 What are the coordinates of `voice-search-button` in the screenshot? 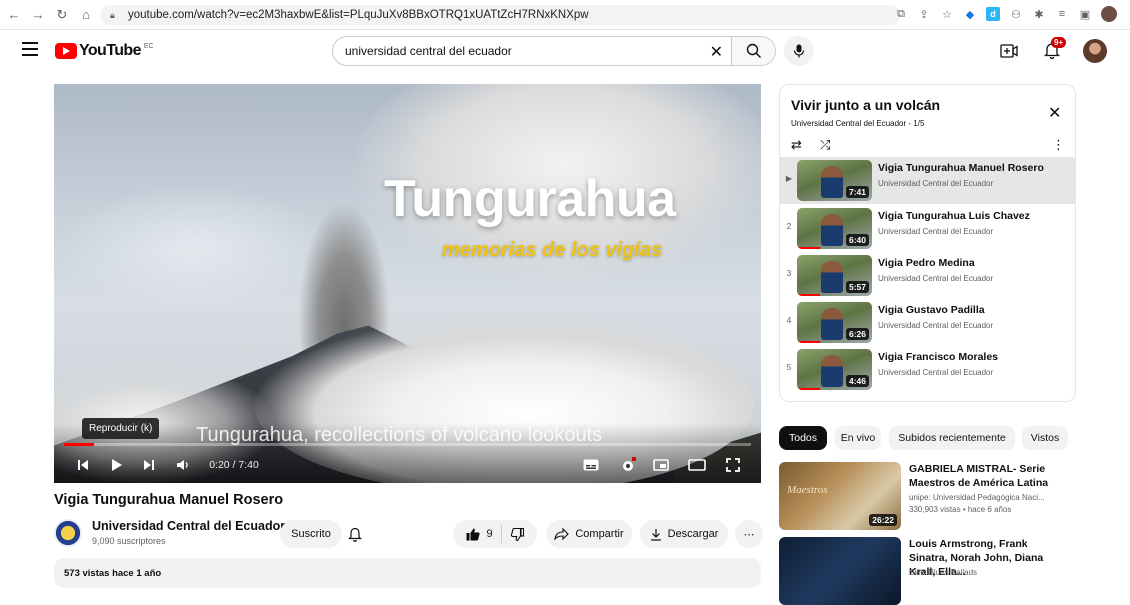 It's located at (799, 51).